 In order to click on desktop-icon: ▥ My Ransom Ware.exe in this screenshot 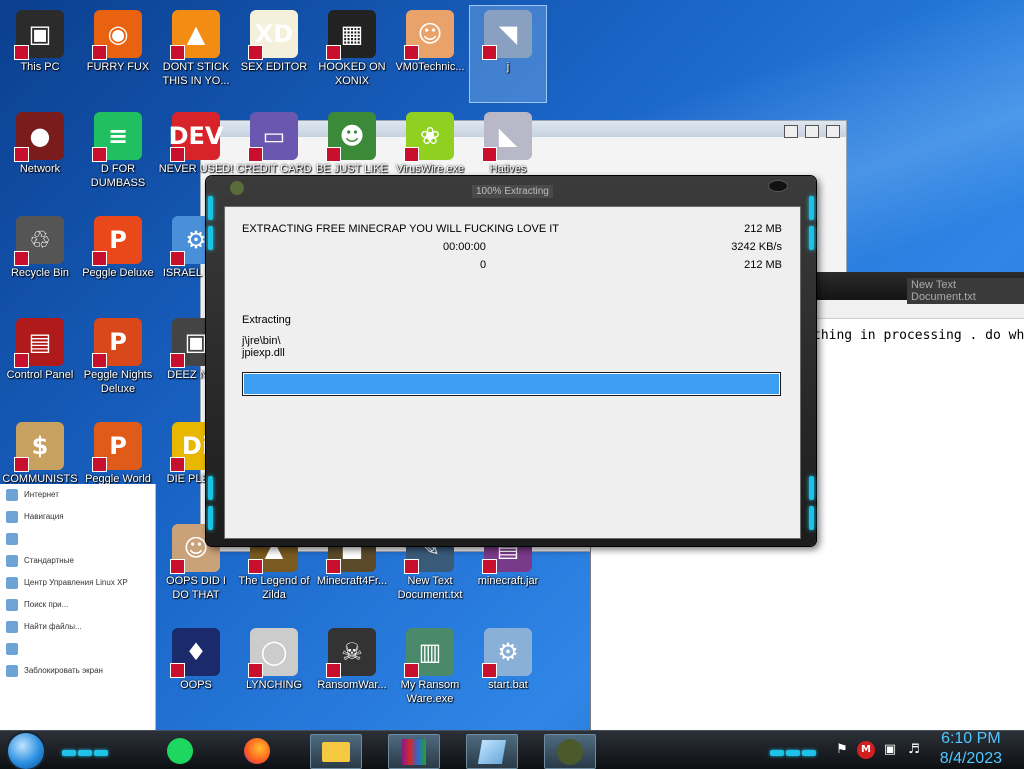, I will do `click(430, 672)`.